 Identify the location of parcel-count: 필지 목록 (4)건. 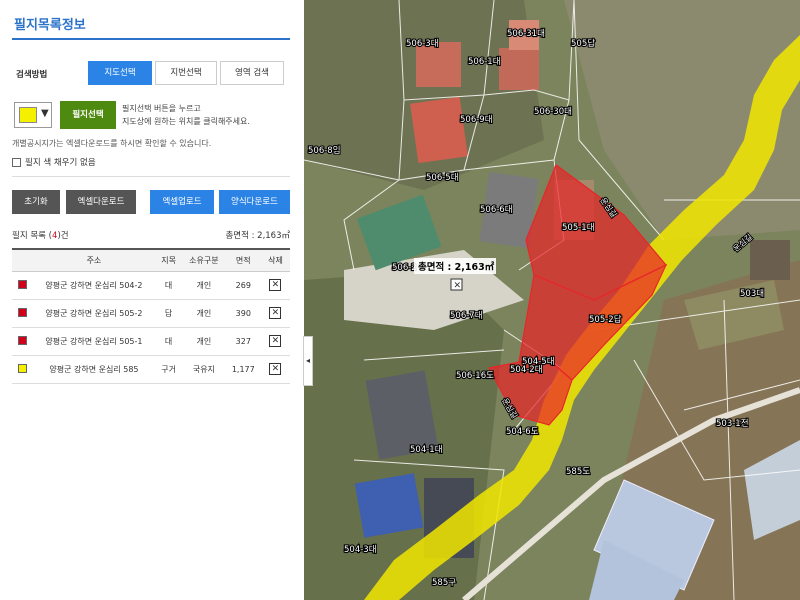
(40, 235).